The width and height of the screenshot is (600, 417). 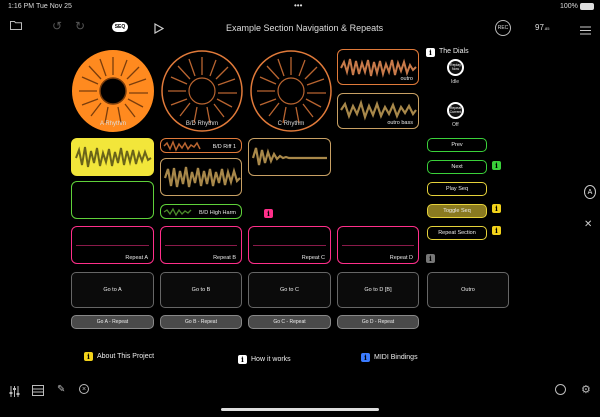 What do you see at coordinates (201, 322) in the screenshot?
I see `go-b-repeat-button: Go B - Repeat` at bounding box center [201, 322].